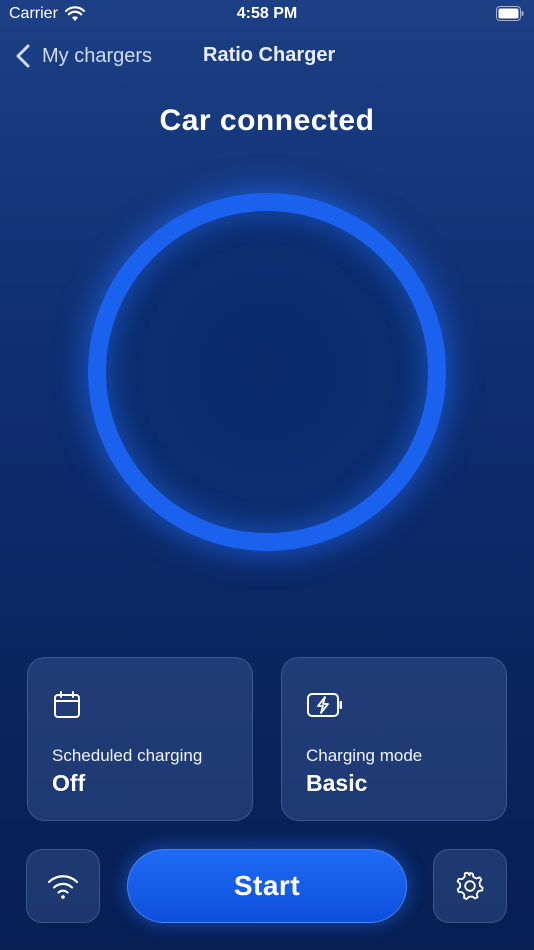 The height and width of the screenshot is (950, 534). I want to click on back-button: My chargers, so click(83, 56).